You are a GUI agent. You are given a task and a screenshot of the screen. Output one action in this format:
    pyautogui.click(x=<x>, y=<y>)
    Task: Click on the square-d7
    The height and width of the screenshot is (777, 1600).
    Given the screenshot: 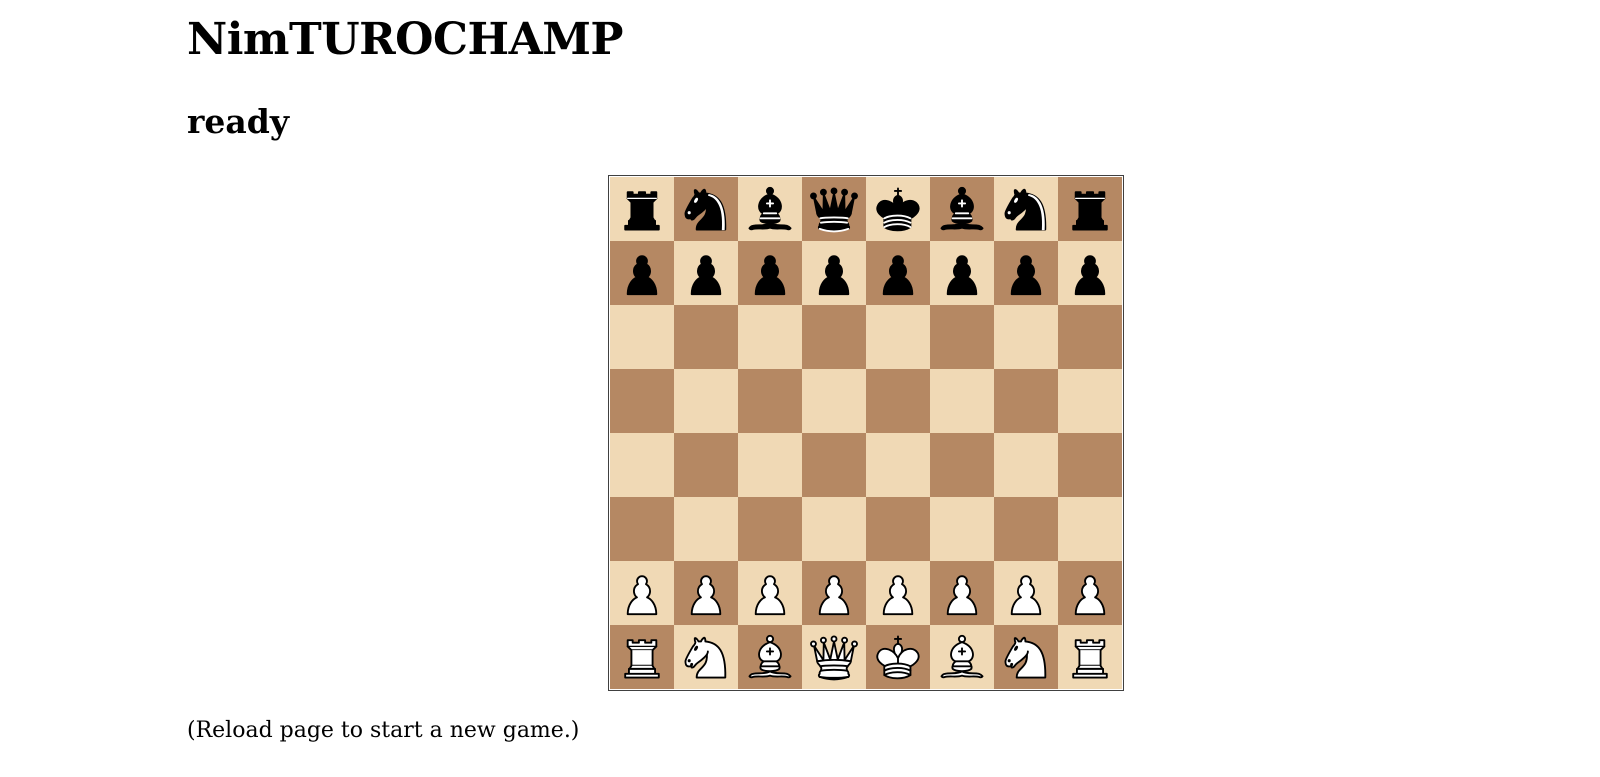 What is the action you would take?
    pyautogui.click(x=834, y=273)
    